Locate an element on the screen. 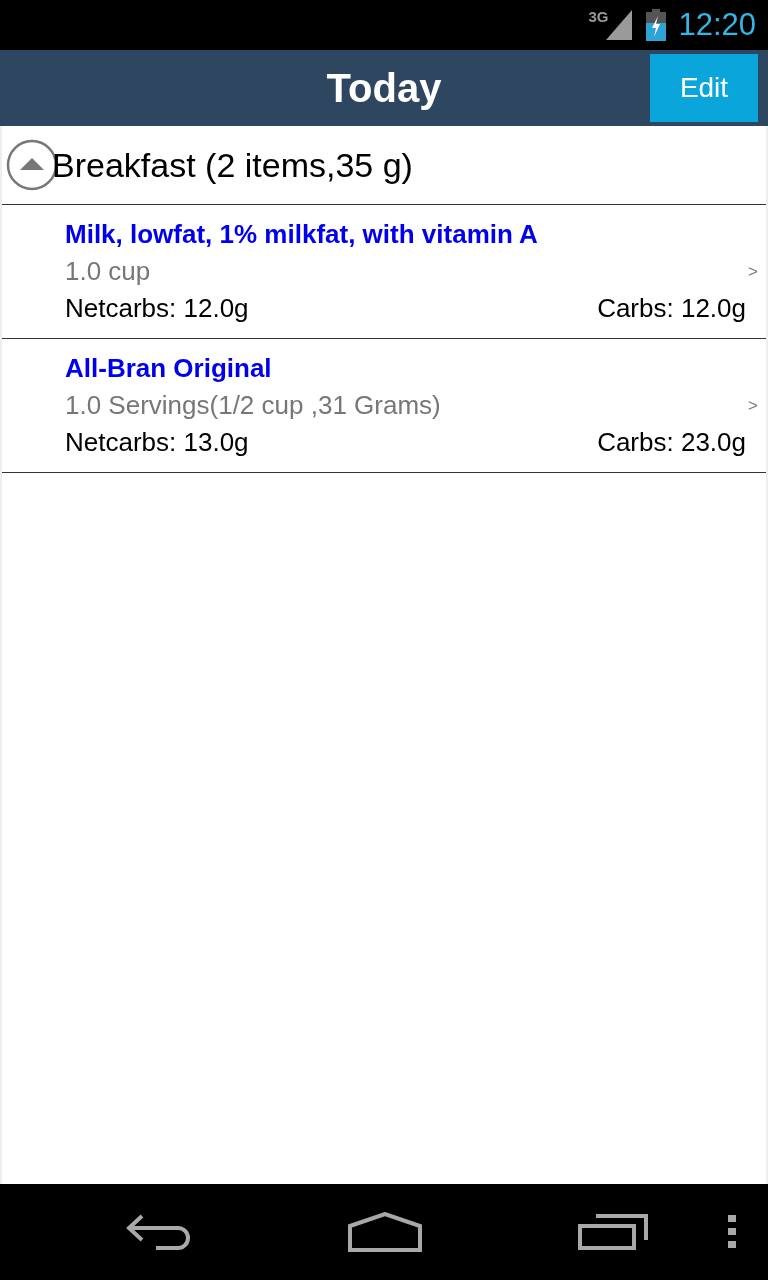 Image resolution: width=768 pixels, height=1280 pixels. clock: 12:20 is located at coordinates (717, 25).